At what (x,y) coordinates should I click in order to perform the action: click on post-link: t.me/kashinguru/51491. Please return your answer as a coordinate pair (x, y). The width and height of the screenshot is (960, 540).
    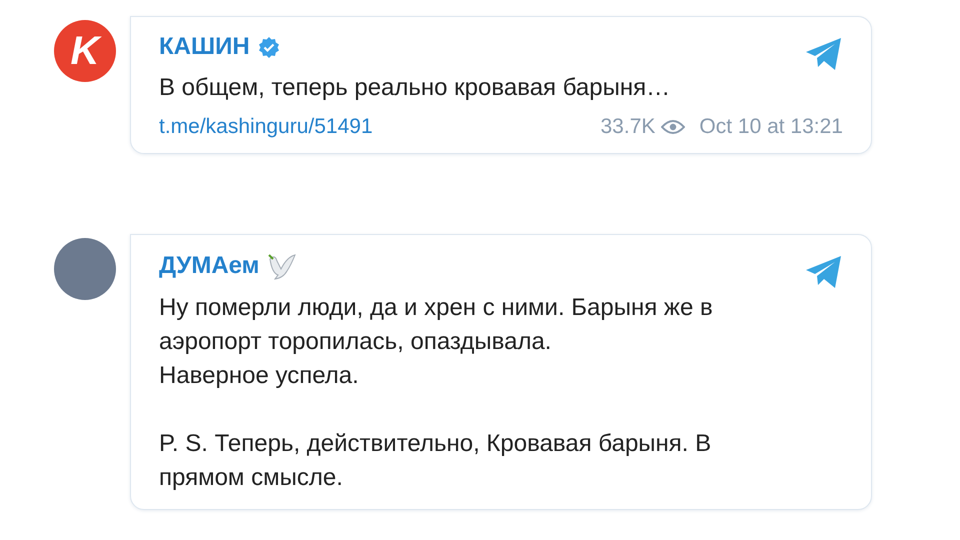
    Looking at the image, I should click on (266, 127).